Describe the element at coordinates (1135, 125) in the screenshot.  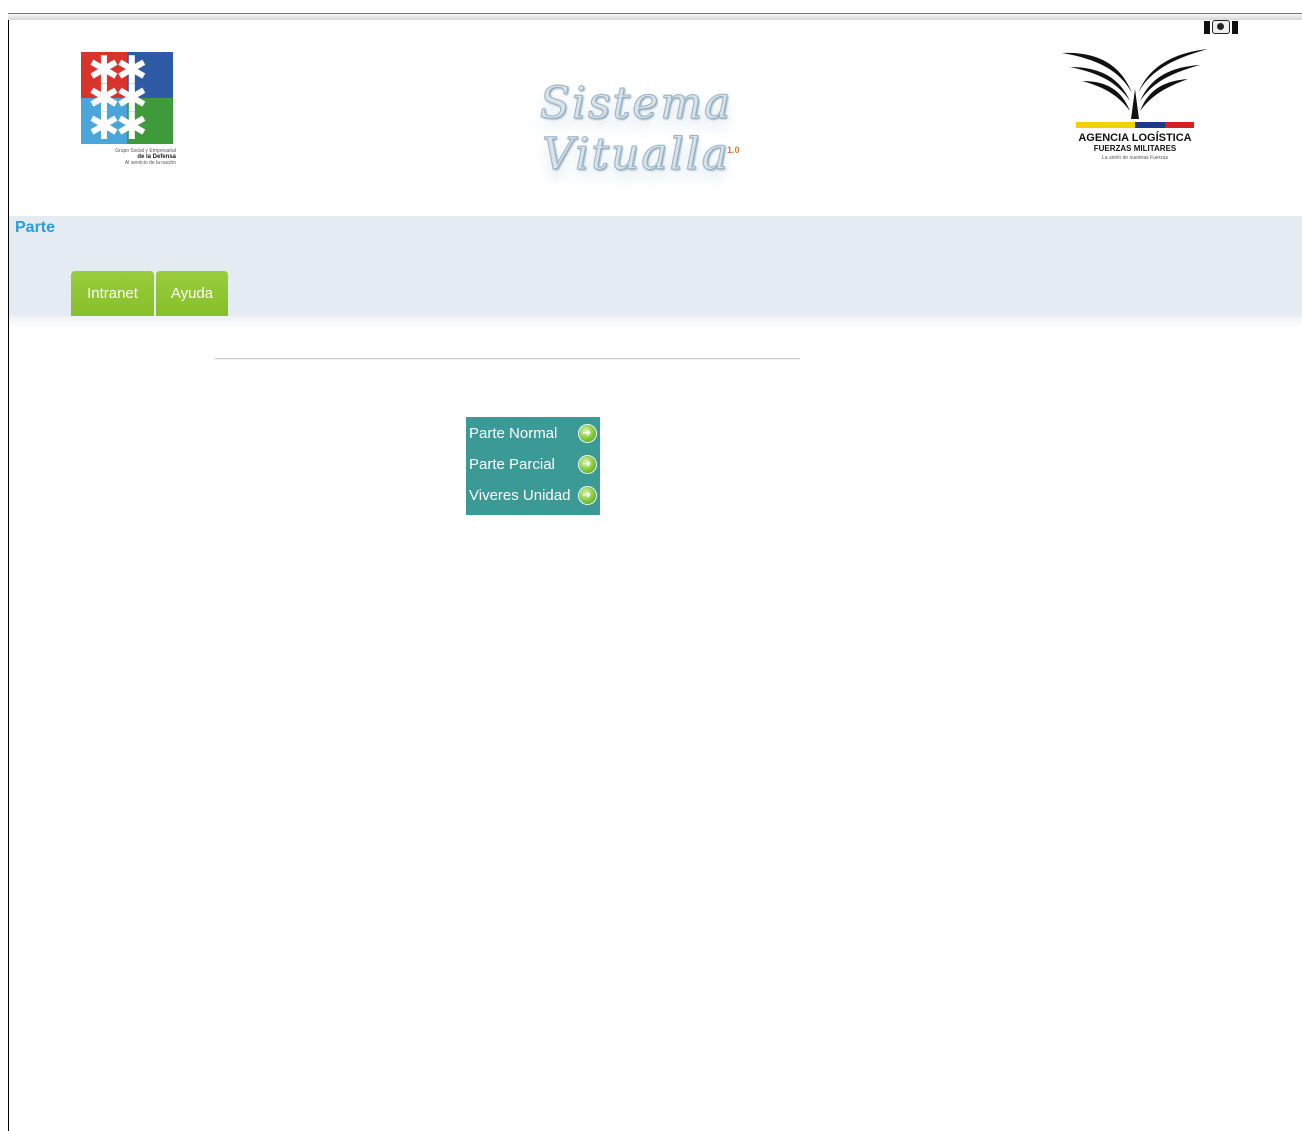
I see `flag-bar` at that location.